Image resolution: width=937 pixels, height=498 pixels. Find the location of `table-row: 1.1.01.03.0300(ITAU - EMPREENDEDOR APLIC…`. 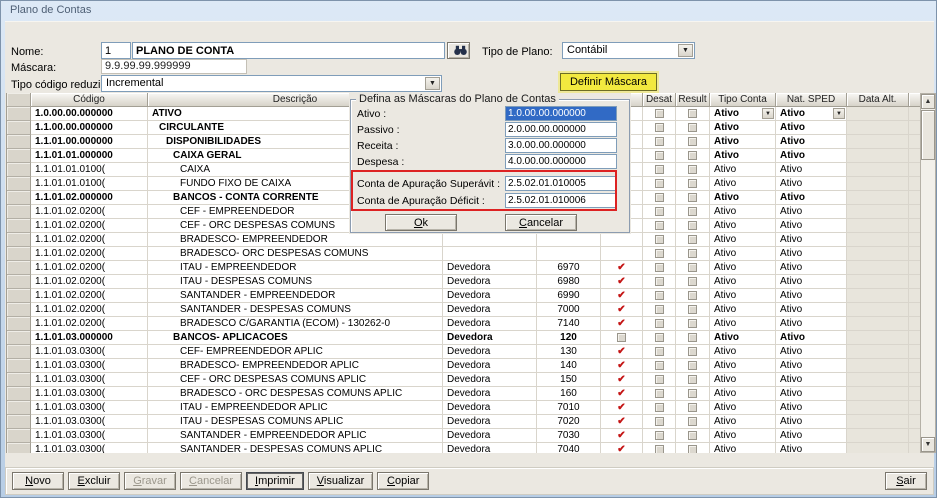

table-row: 1.1.01.03.0300(ITAU - EMPREENDEDOR APLIC… is located at coordinates (463, 408).